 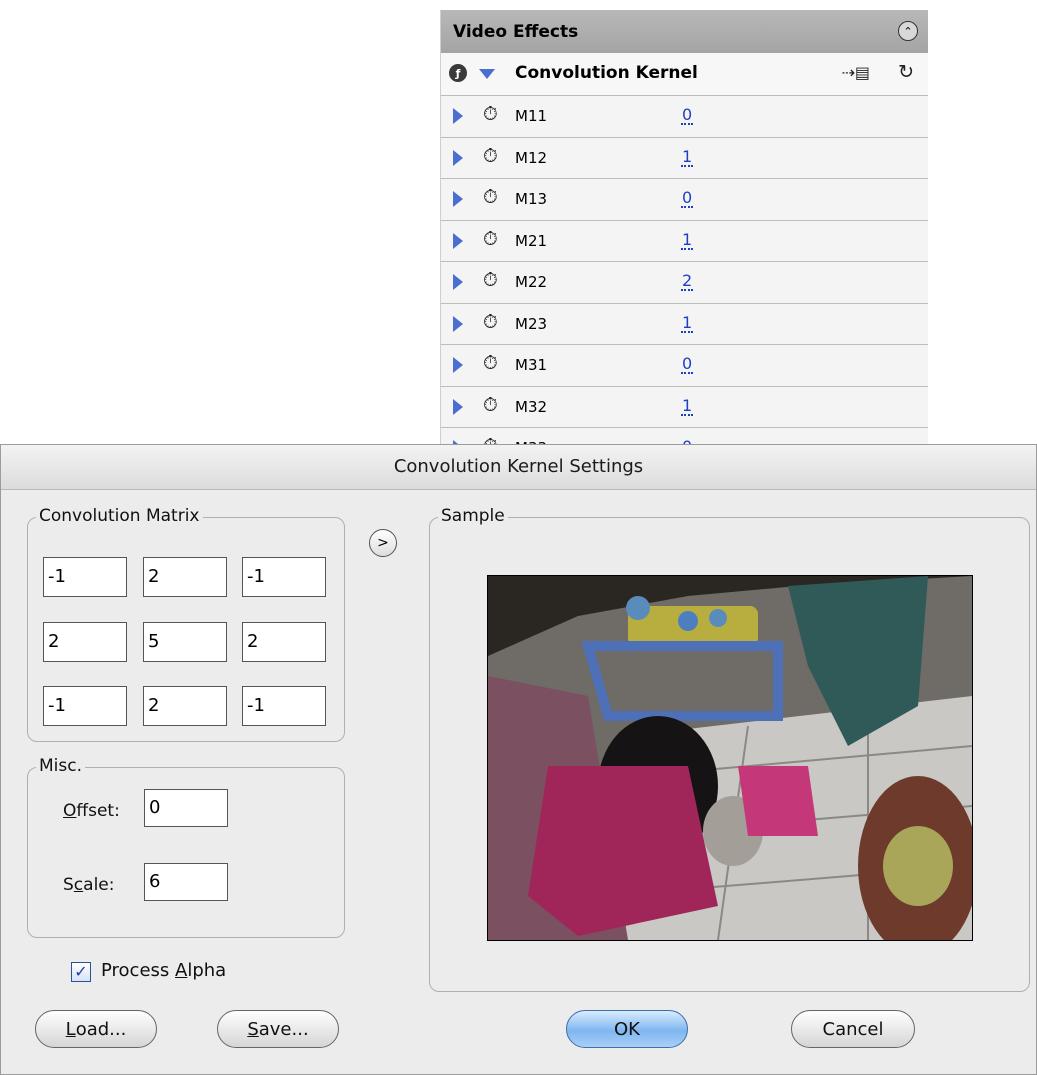 What do you see at coordinates (85, 642) in the screenshot?
I see `matrix-cell-2-1: 2` at bounding box center [85, 642].